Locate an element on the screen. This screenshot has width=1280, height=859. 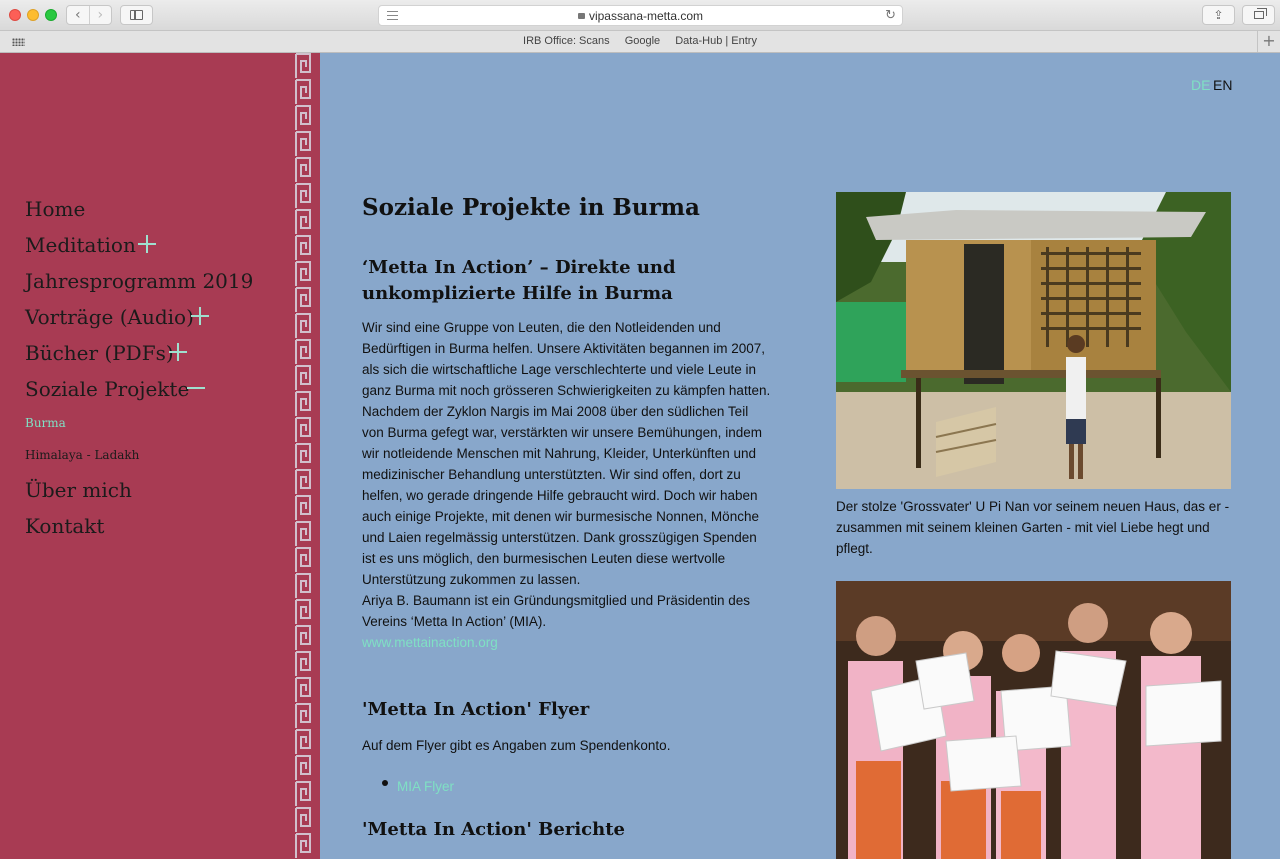
favorite-link: Google is located at coordinates (642, 41).